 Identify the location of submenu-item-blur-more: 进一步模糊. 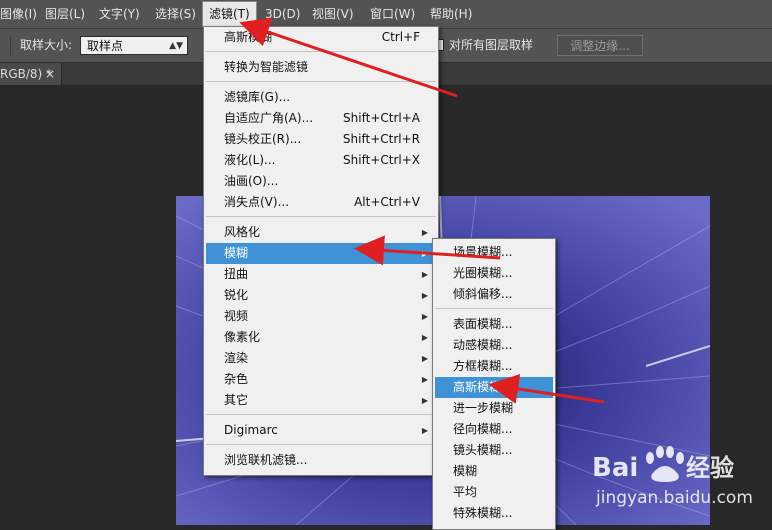
(494, 408).